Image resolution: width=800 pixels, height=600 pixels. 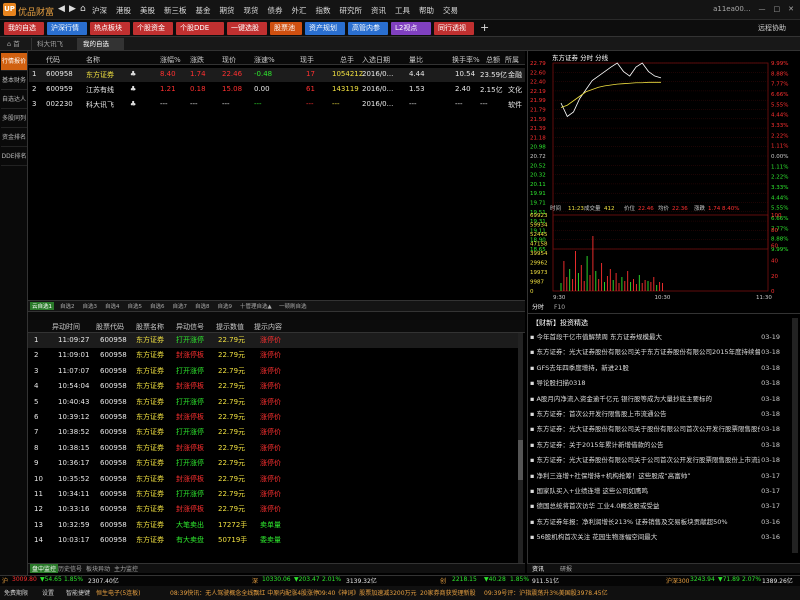 I want to click on toolbar-button-1: 沪深行情, so click(x=67, y=28).